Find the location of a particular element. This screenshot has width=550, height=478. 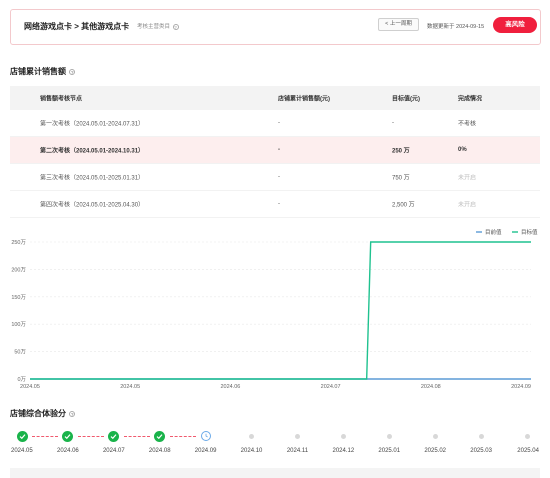

node-cell: 第一次考核（2024.05.01-2024.07.31） is located at coordinates (92, 124).